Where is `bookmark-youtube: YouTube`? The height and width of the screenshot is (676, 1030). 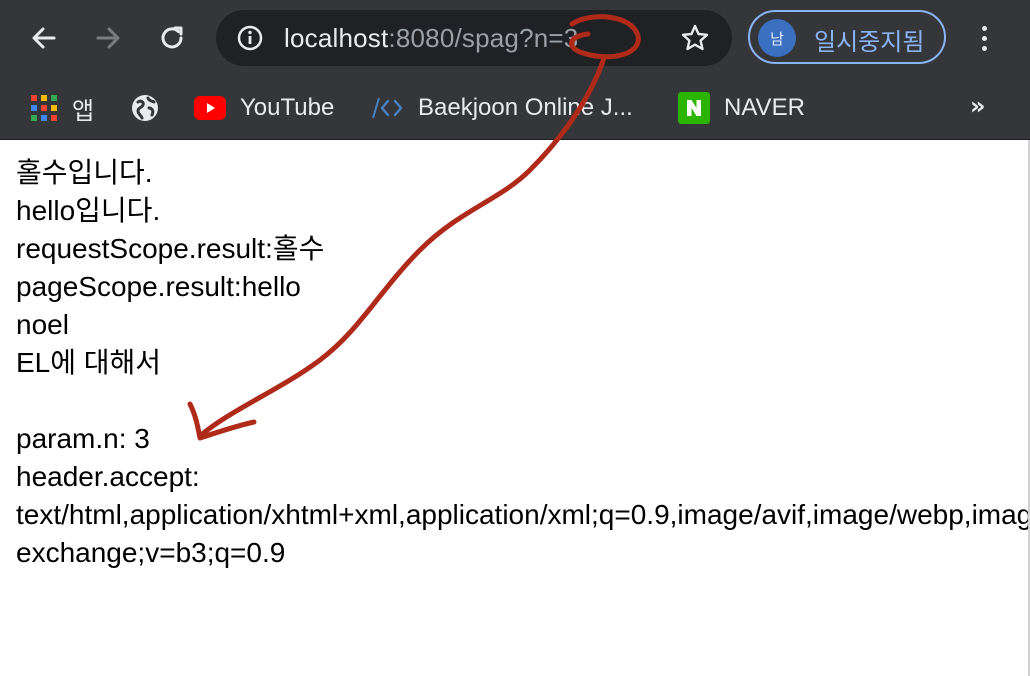
bookmark-youtube: YouTube is located at coordinates (264, 108).